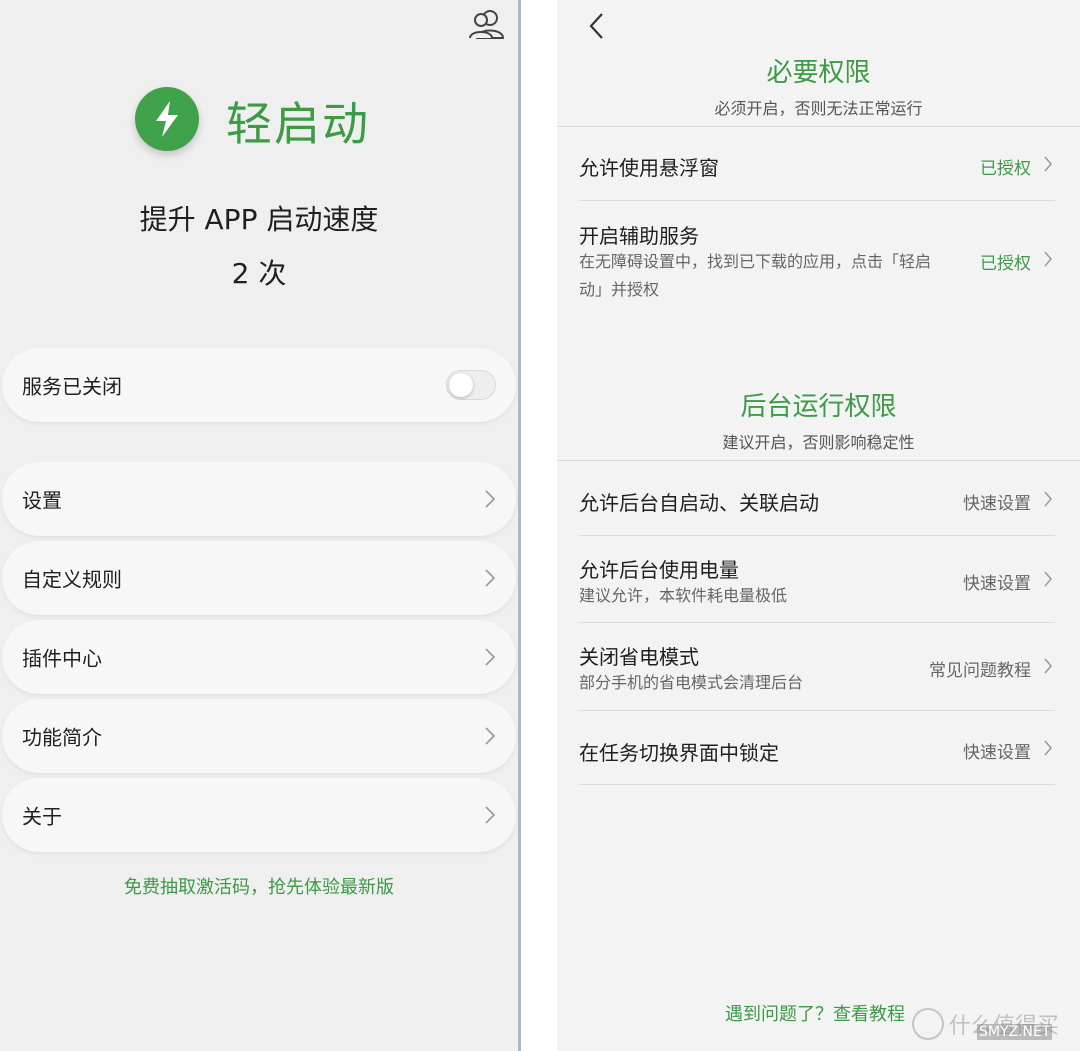  What do you see at coordinates (818, 73) in the screenshot?
I see `section-title-required: 必要权限` at bounding box center [818, 73].